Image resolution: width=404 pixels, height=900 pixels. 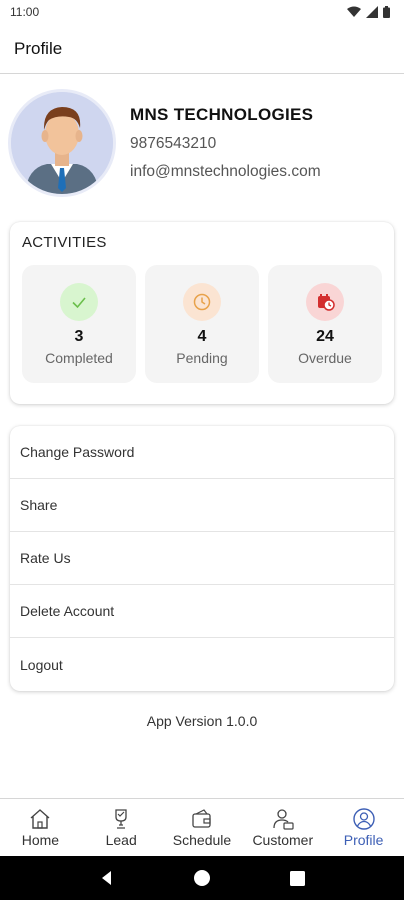 What do you see at coordinates (121, 840) in the screenshot?
I see `nav-label: Lead` at bounding box center [121, 840].